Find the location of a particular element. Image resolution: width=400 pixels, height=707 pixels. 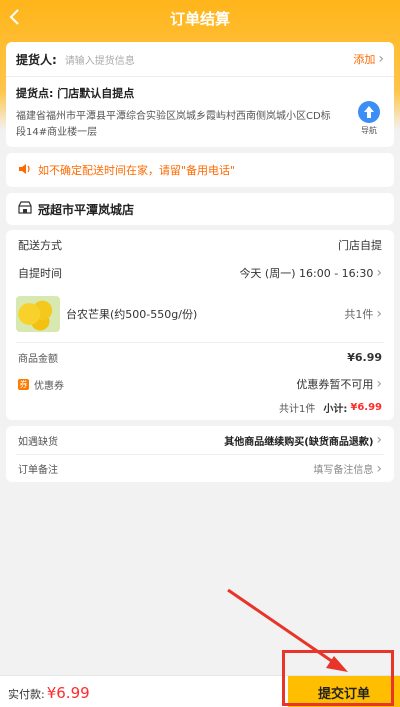

pay-amount: 实付款: ¥6.99 is located at coordinates (49, 693).